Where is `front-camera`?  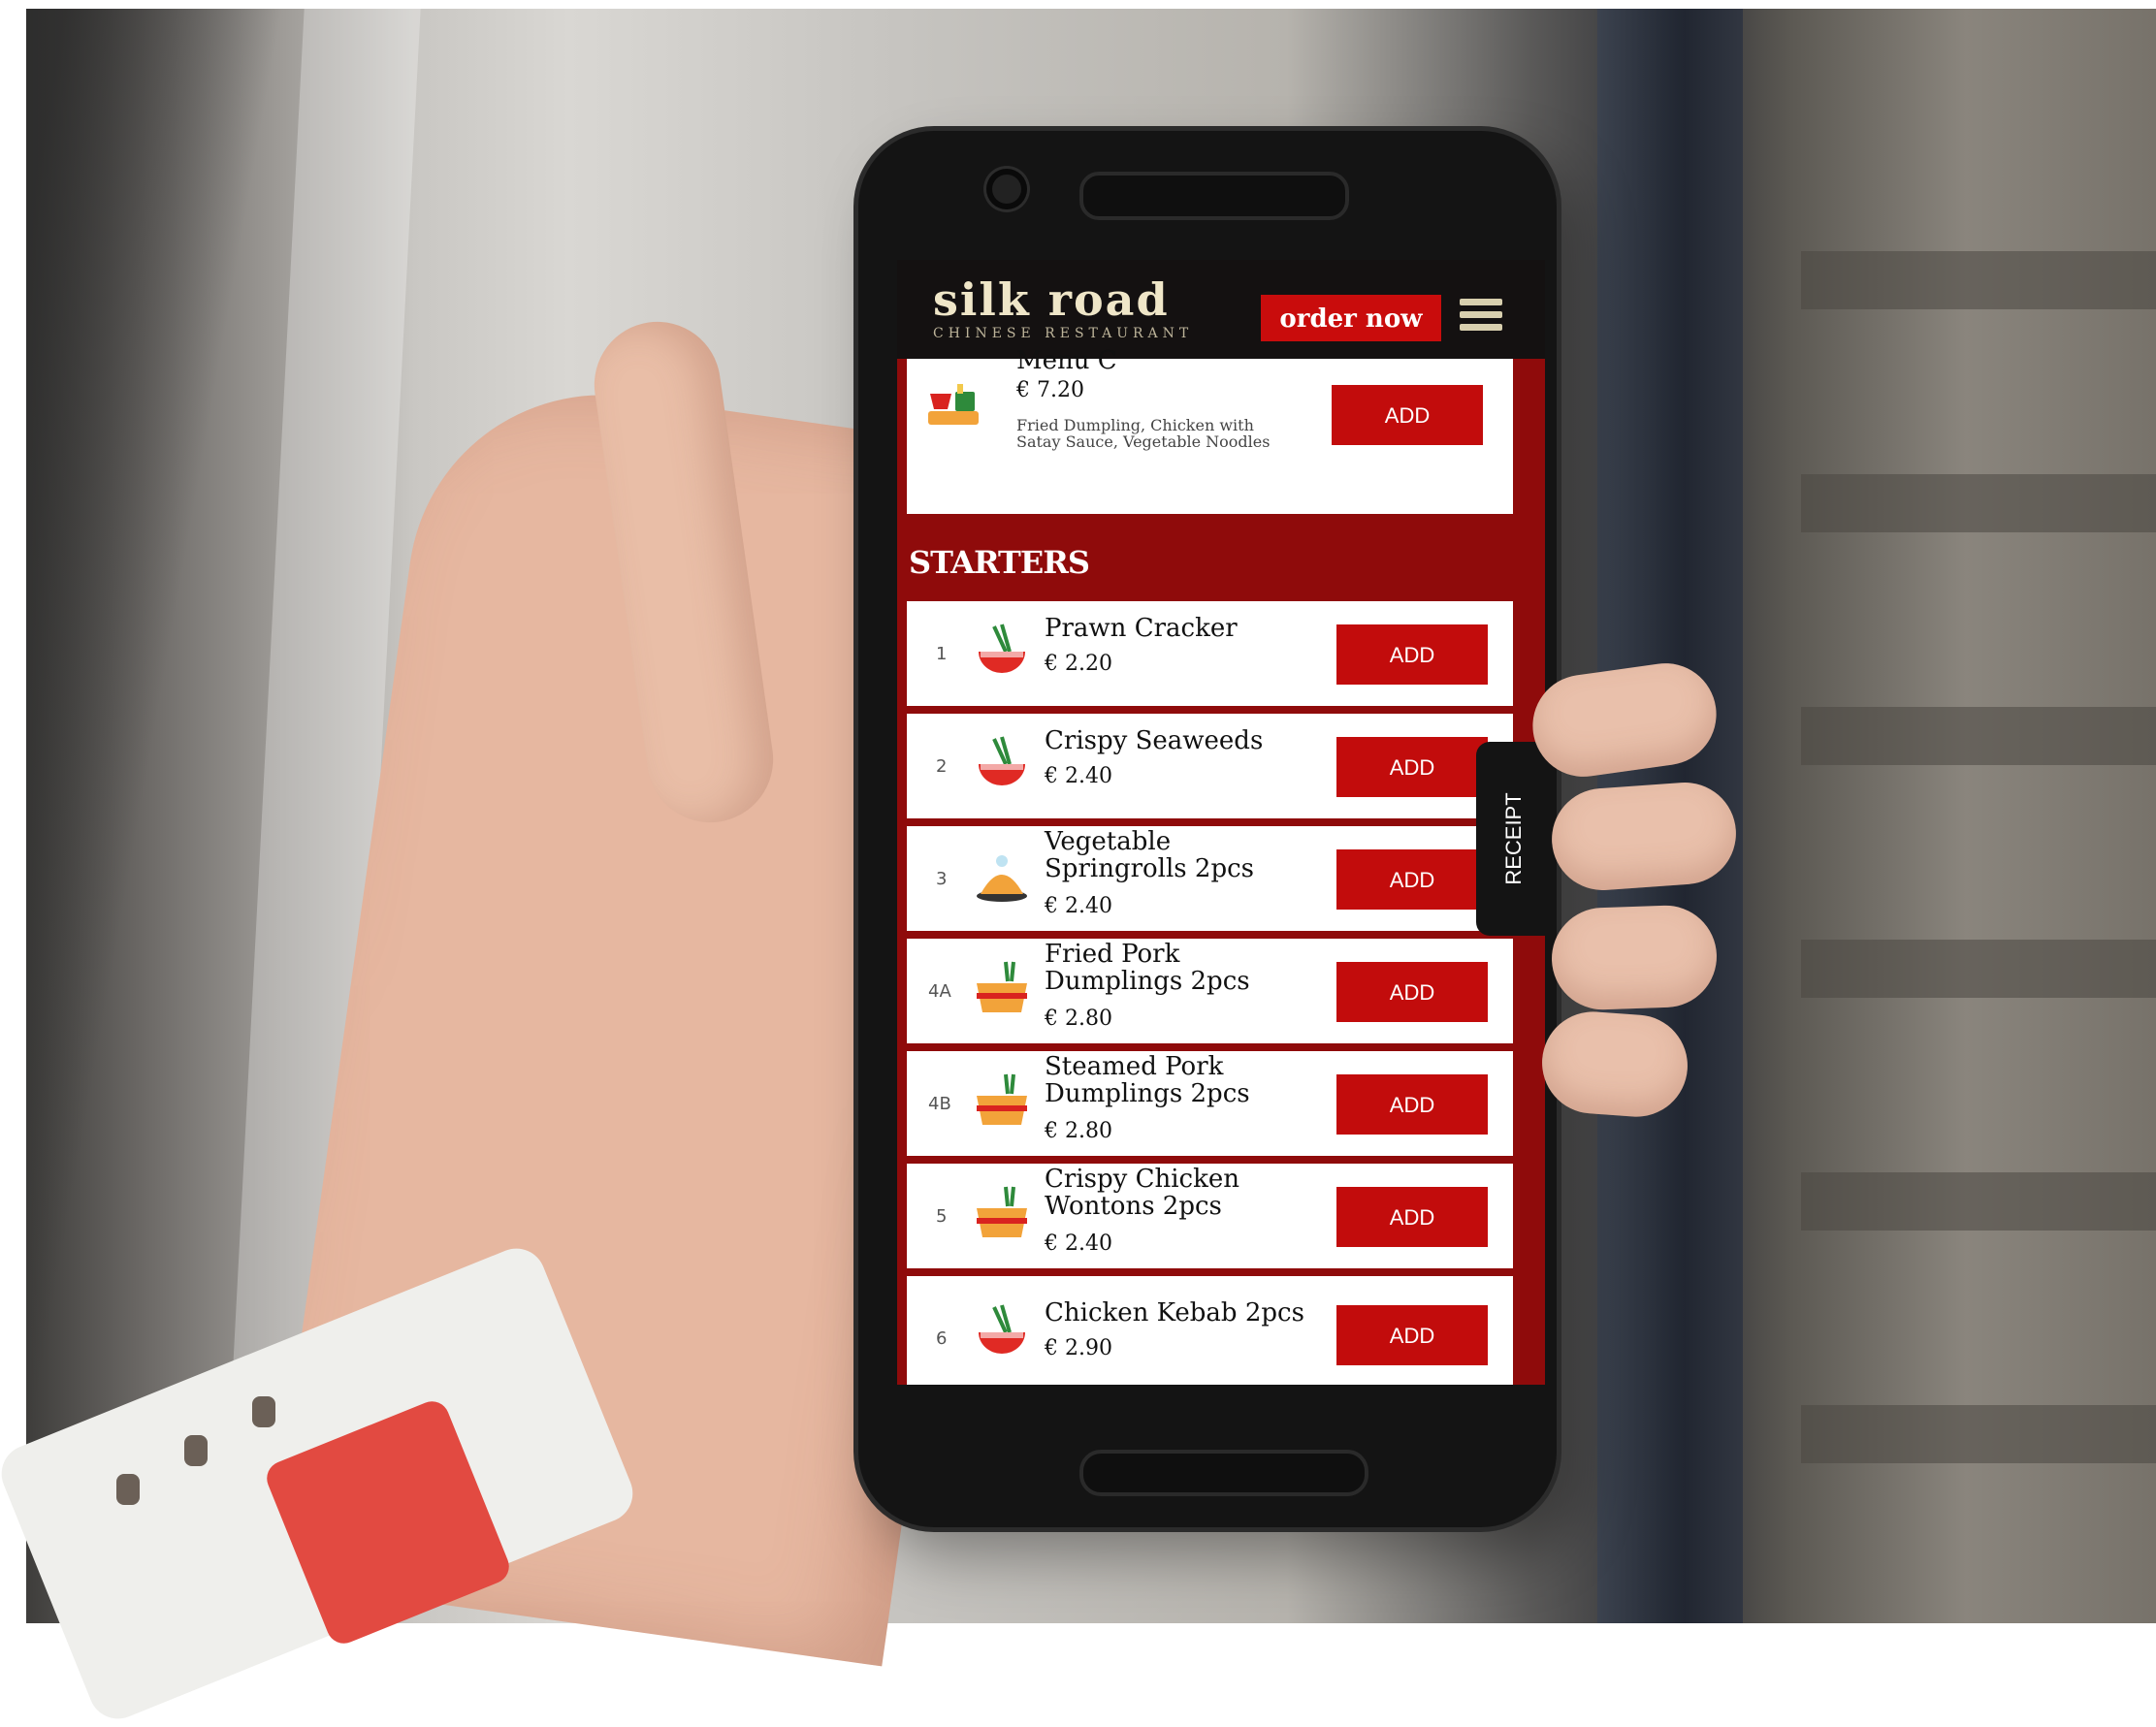 front-camera is located at coordinates (1006, 189).